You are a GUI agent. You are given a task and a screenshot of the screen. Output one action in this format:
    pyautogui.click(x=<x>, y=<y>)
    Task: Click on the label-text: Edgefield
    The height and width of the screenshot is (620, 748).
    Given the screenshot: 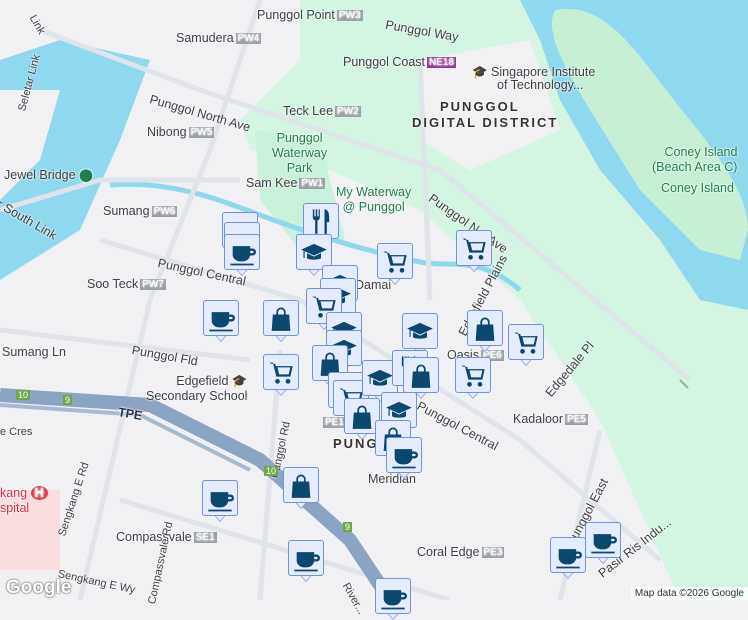 What is the action you would take?
    pyautogui.click(x=202, y=381)
    